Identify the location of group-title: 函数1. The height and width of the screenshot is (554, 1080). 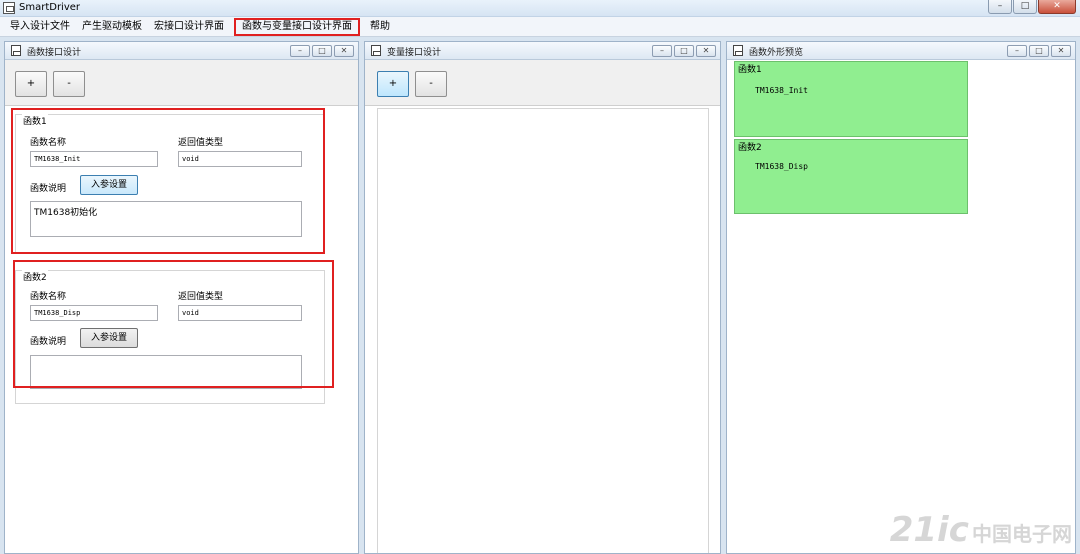
(35, 120).